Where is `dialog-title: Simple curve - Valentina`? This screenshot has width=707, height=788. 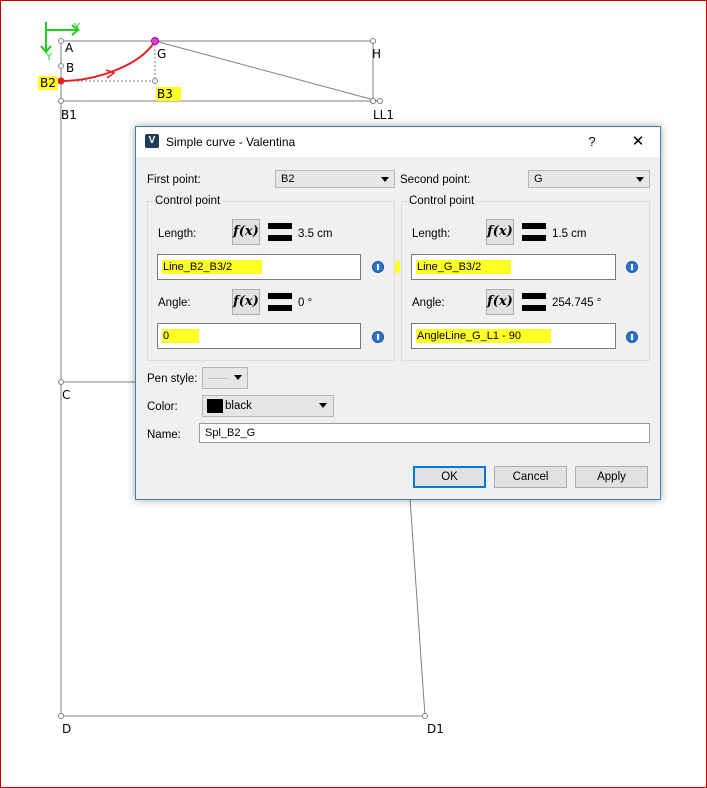 dialog-title: Simple curve - Valentina is located at coordinates (231, 142).